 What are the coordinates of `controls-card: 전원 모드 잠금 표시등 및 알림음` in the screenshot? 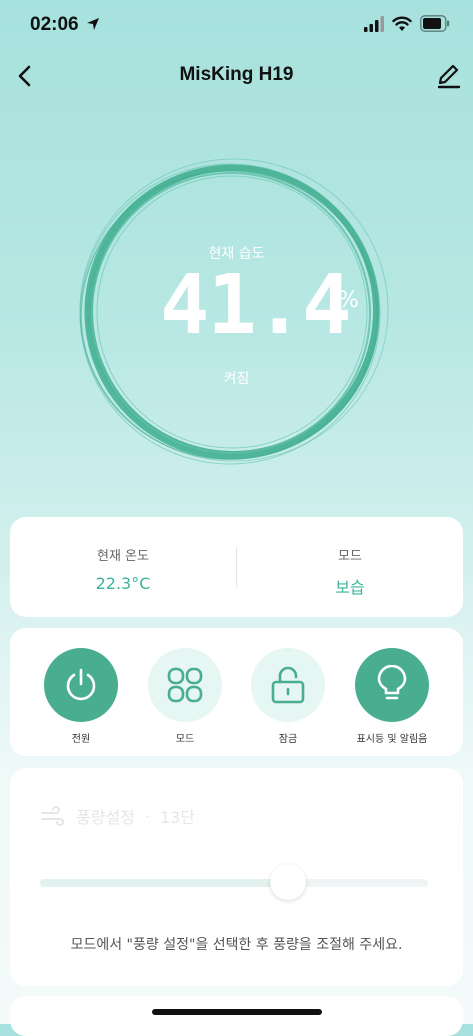 It's located at (236, 692).